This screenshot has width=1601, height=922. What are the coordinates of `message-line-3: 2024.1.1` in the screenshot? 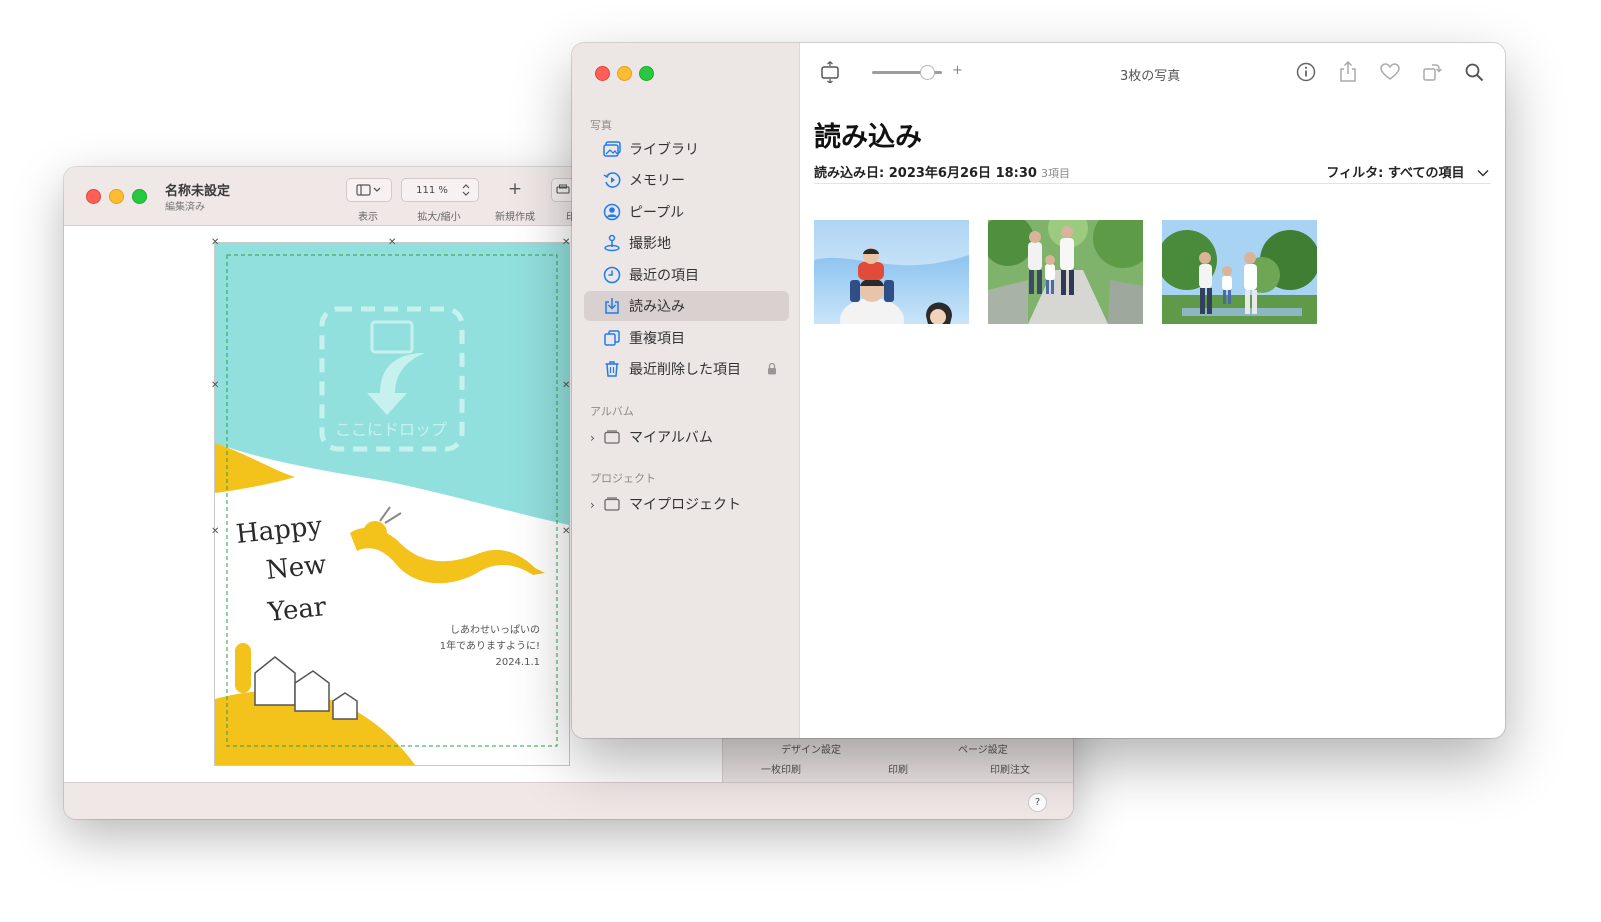 It's located at (517, 662).